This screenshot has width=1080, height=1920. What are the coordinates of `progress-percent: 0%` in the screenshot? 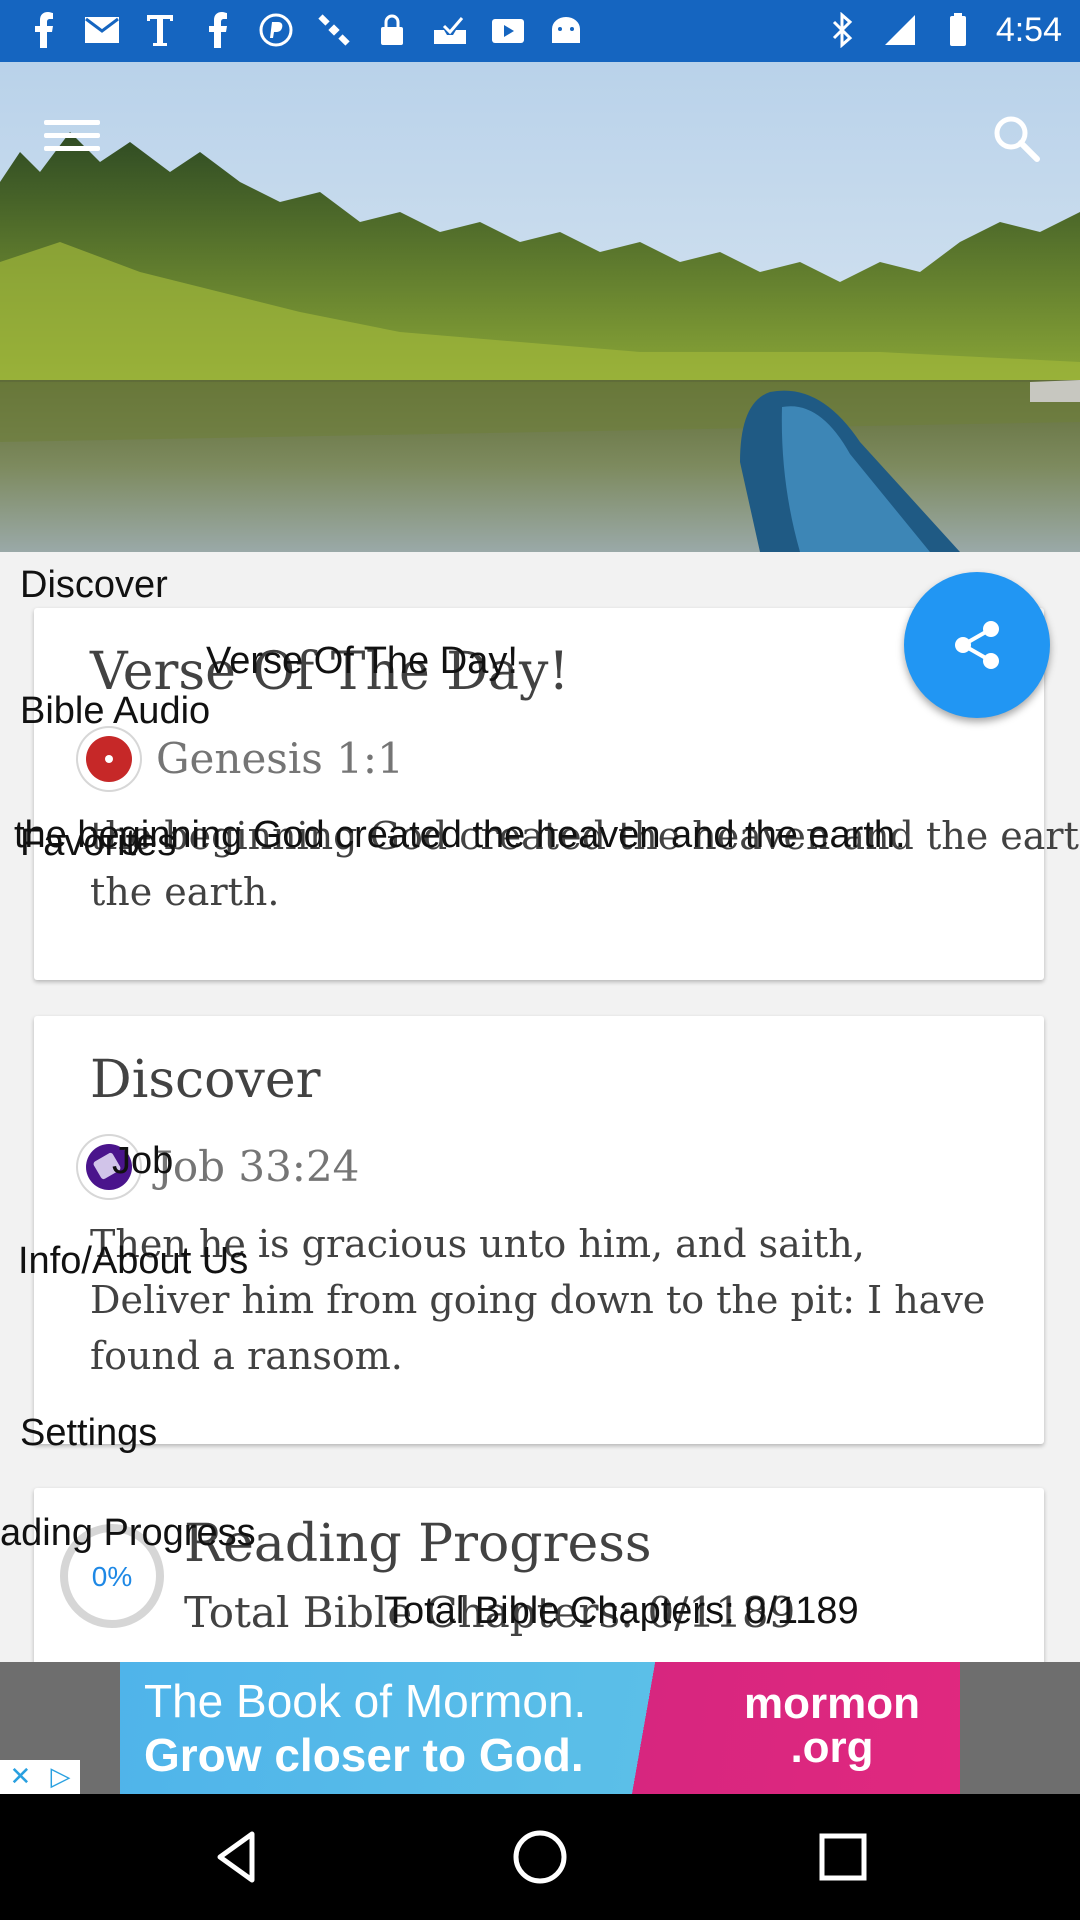 It's located at (112, 1576).